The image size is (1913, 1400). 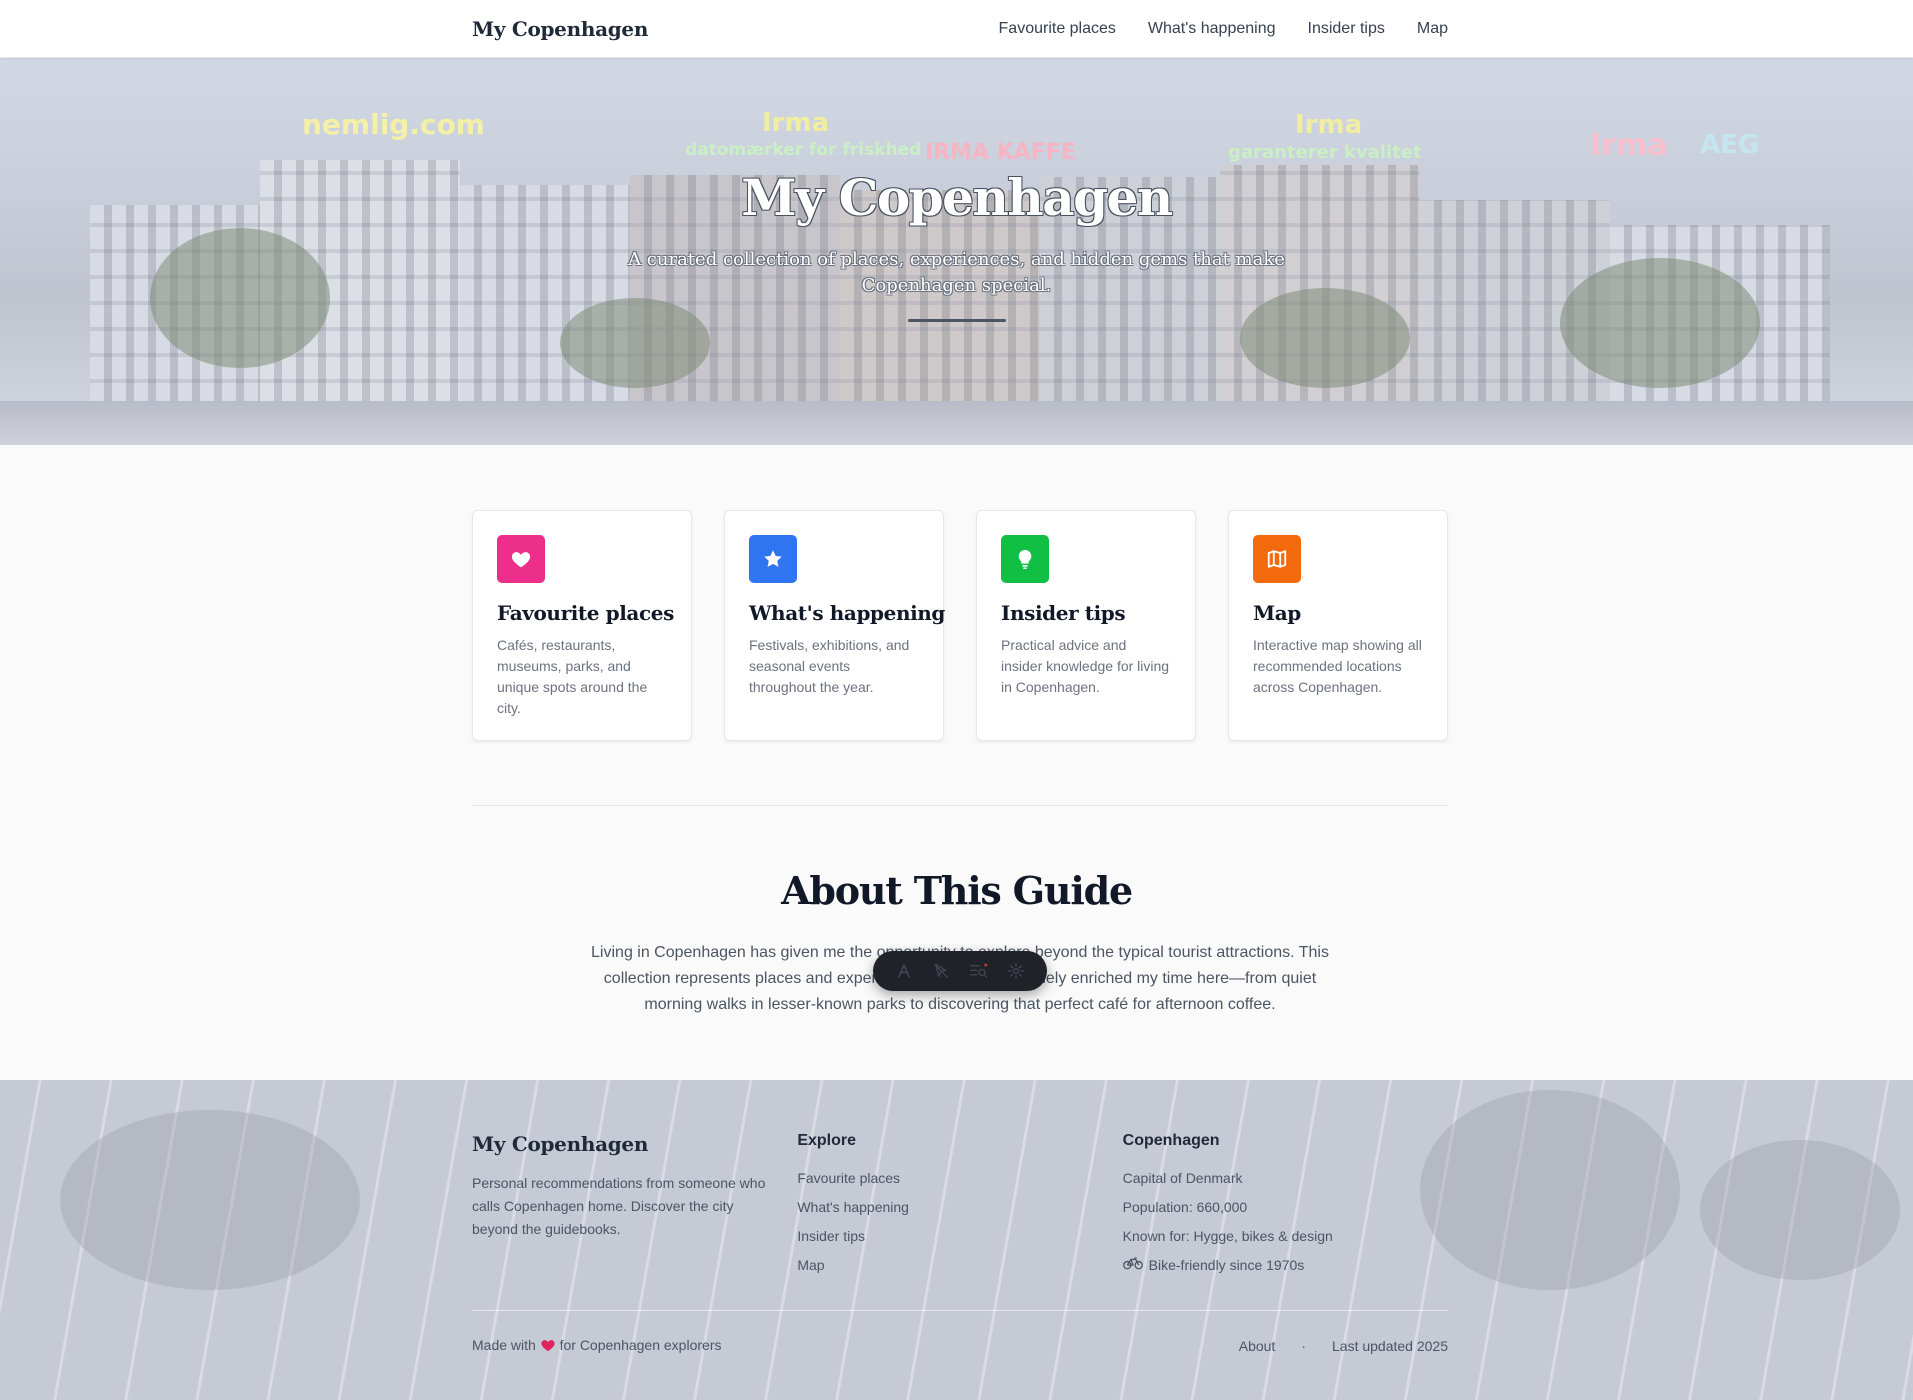 What do you see at coordinates (957, 890) in the screenshot?
I see `about-title: About This Guide` at bounding box center [957, 890].